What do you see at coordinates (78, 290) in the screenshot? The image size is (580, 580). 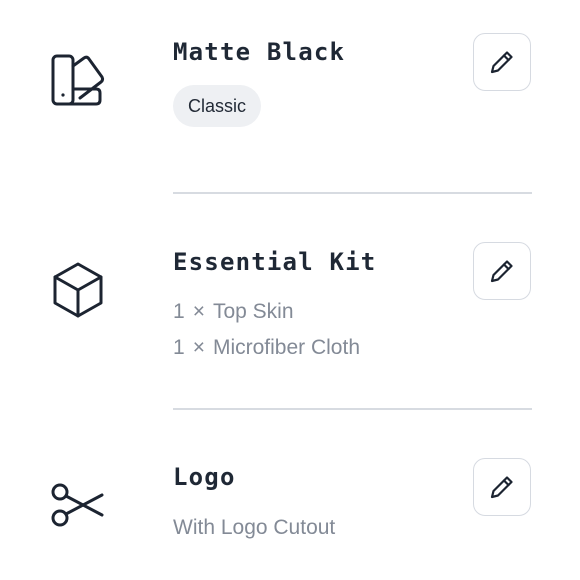 I see `cube-icon` at bounding box center [78, 290].